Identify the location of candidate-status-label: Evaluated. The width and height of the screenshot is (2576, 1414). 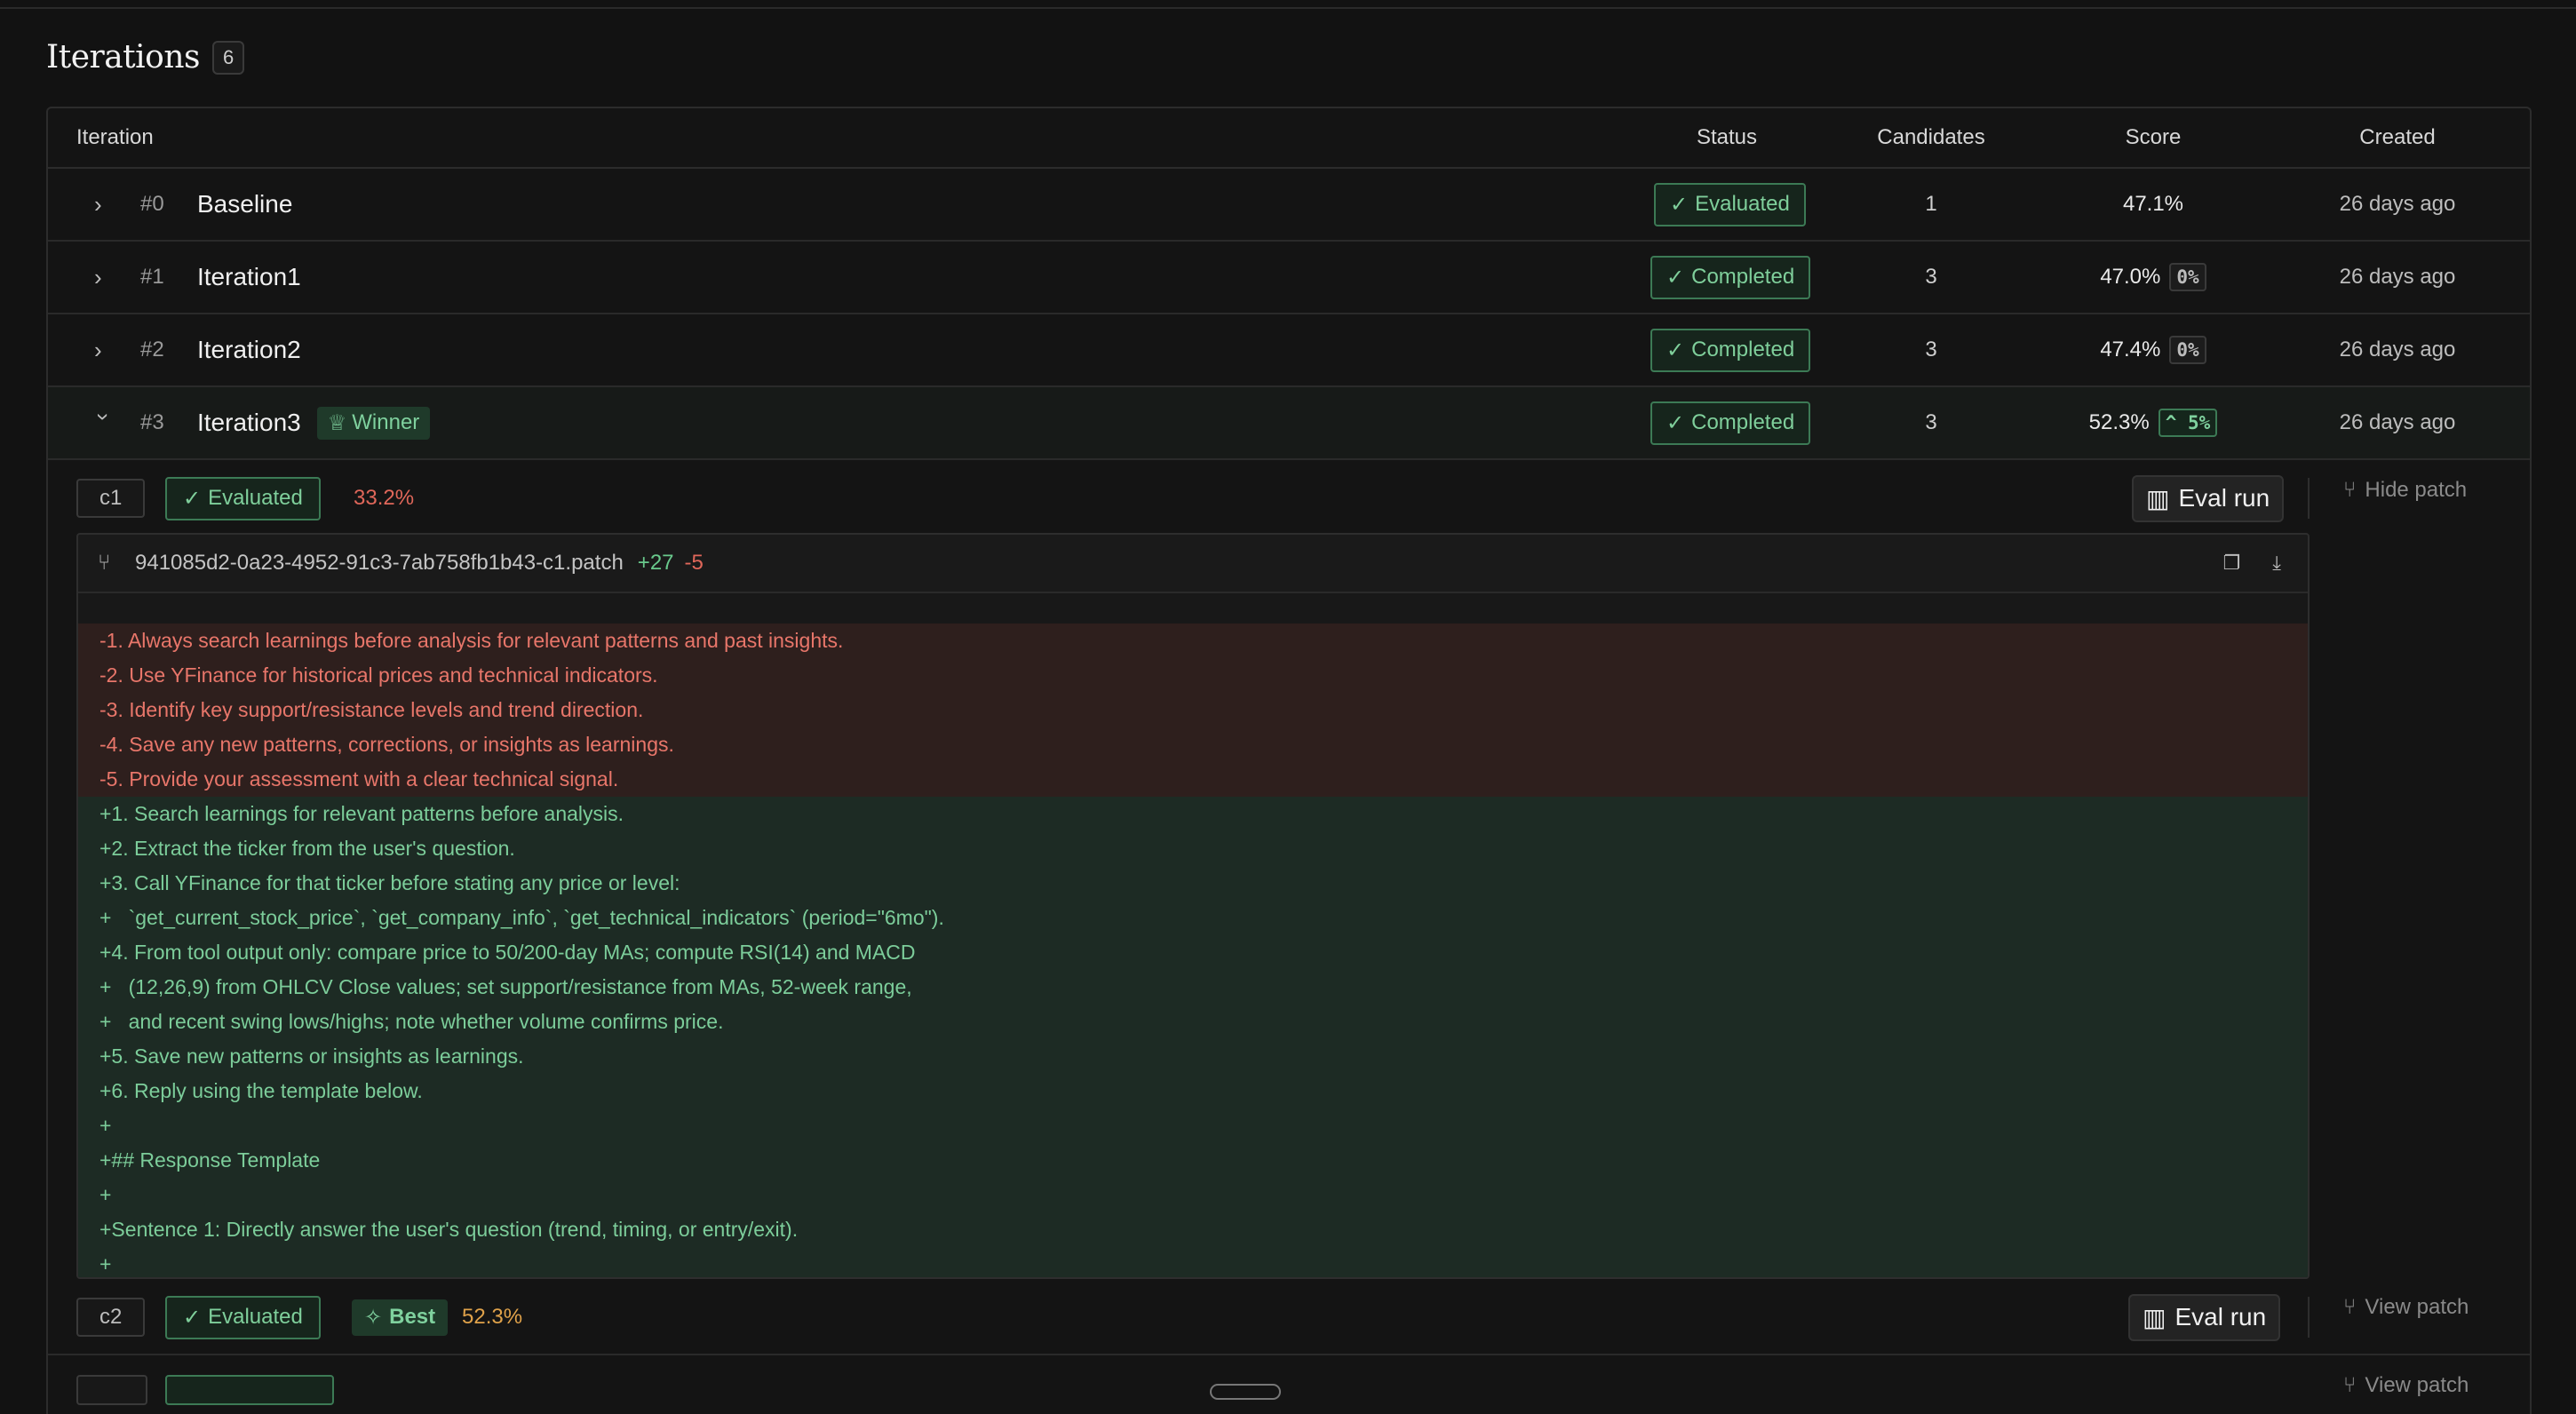
(255, 498).